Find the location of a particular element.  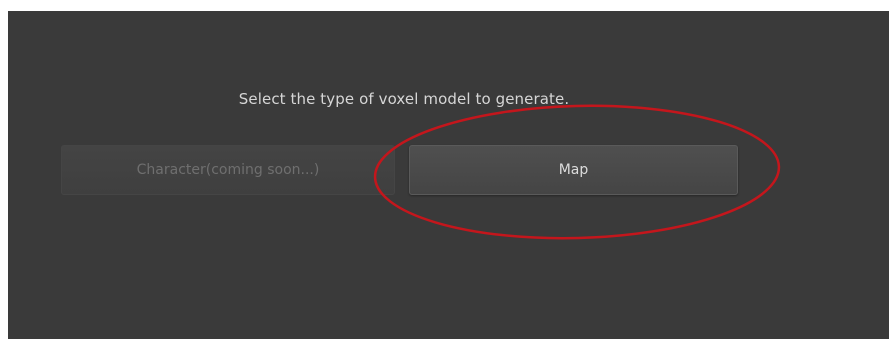

map-button-label: Map is located at coordinates (573, 170).